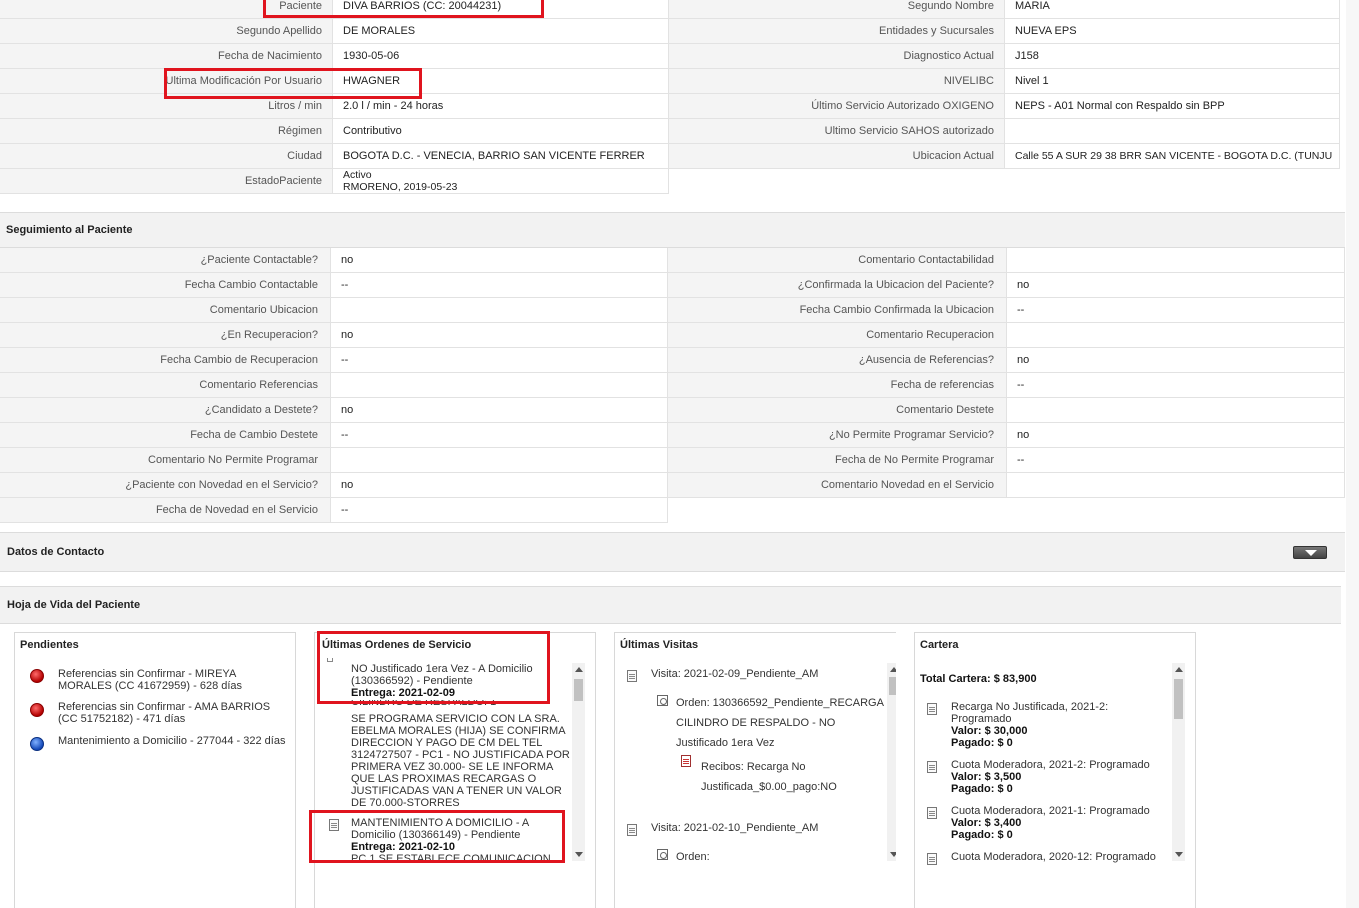 The image size is (1359, 908). What do you see at coordinates (501, 131) in the screenshot?
I see `regimen-value: Contributivo` at bounding box center [501, 131].